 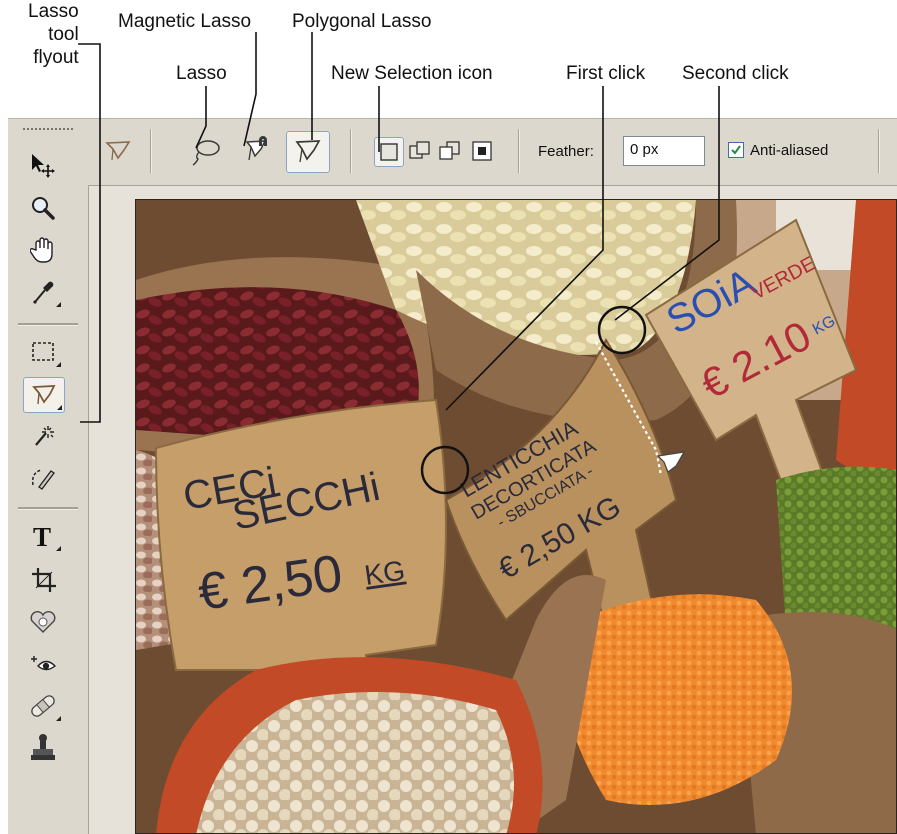 I want to click on stamp-icon, so click(x=43, y=747).